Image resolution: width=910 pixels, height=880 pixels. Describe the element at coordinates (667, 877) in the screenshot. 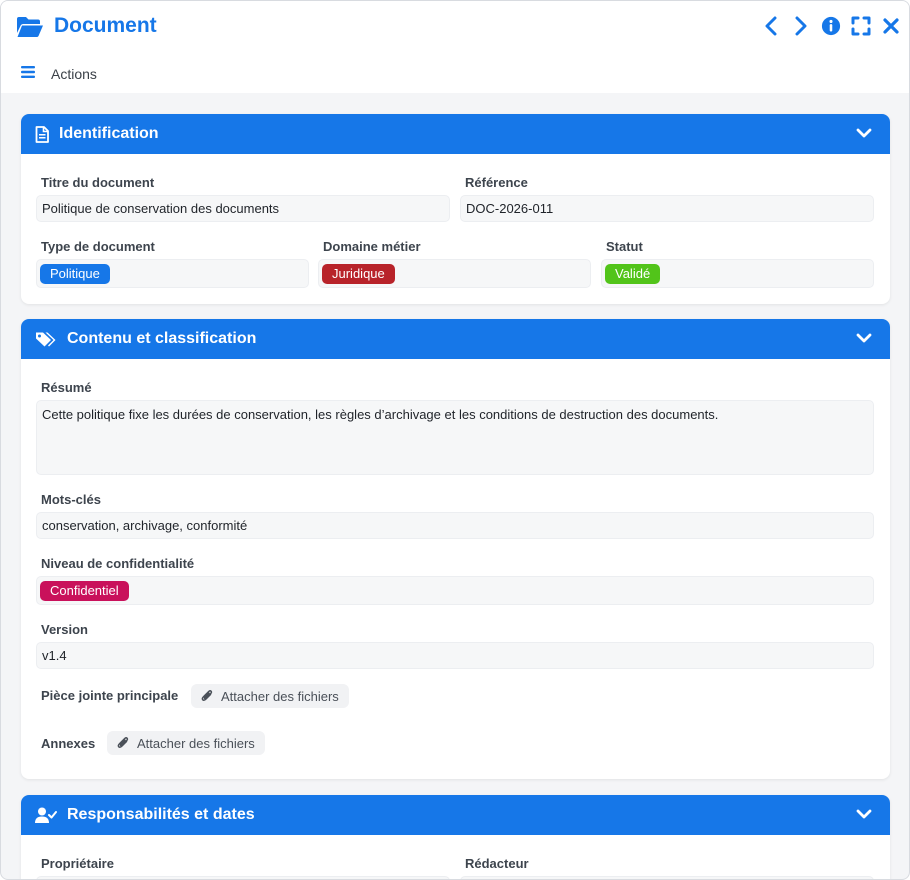

I see `redacteur-field` at that location.